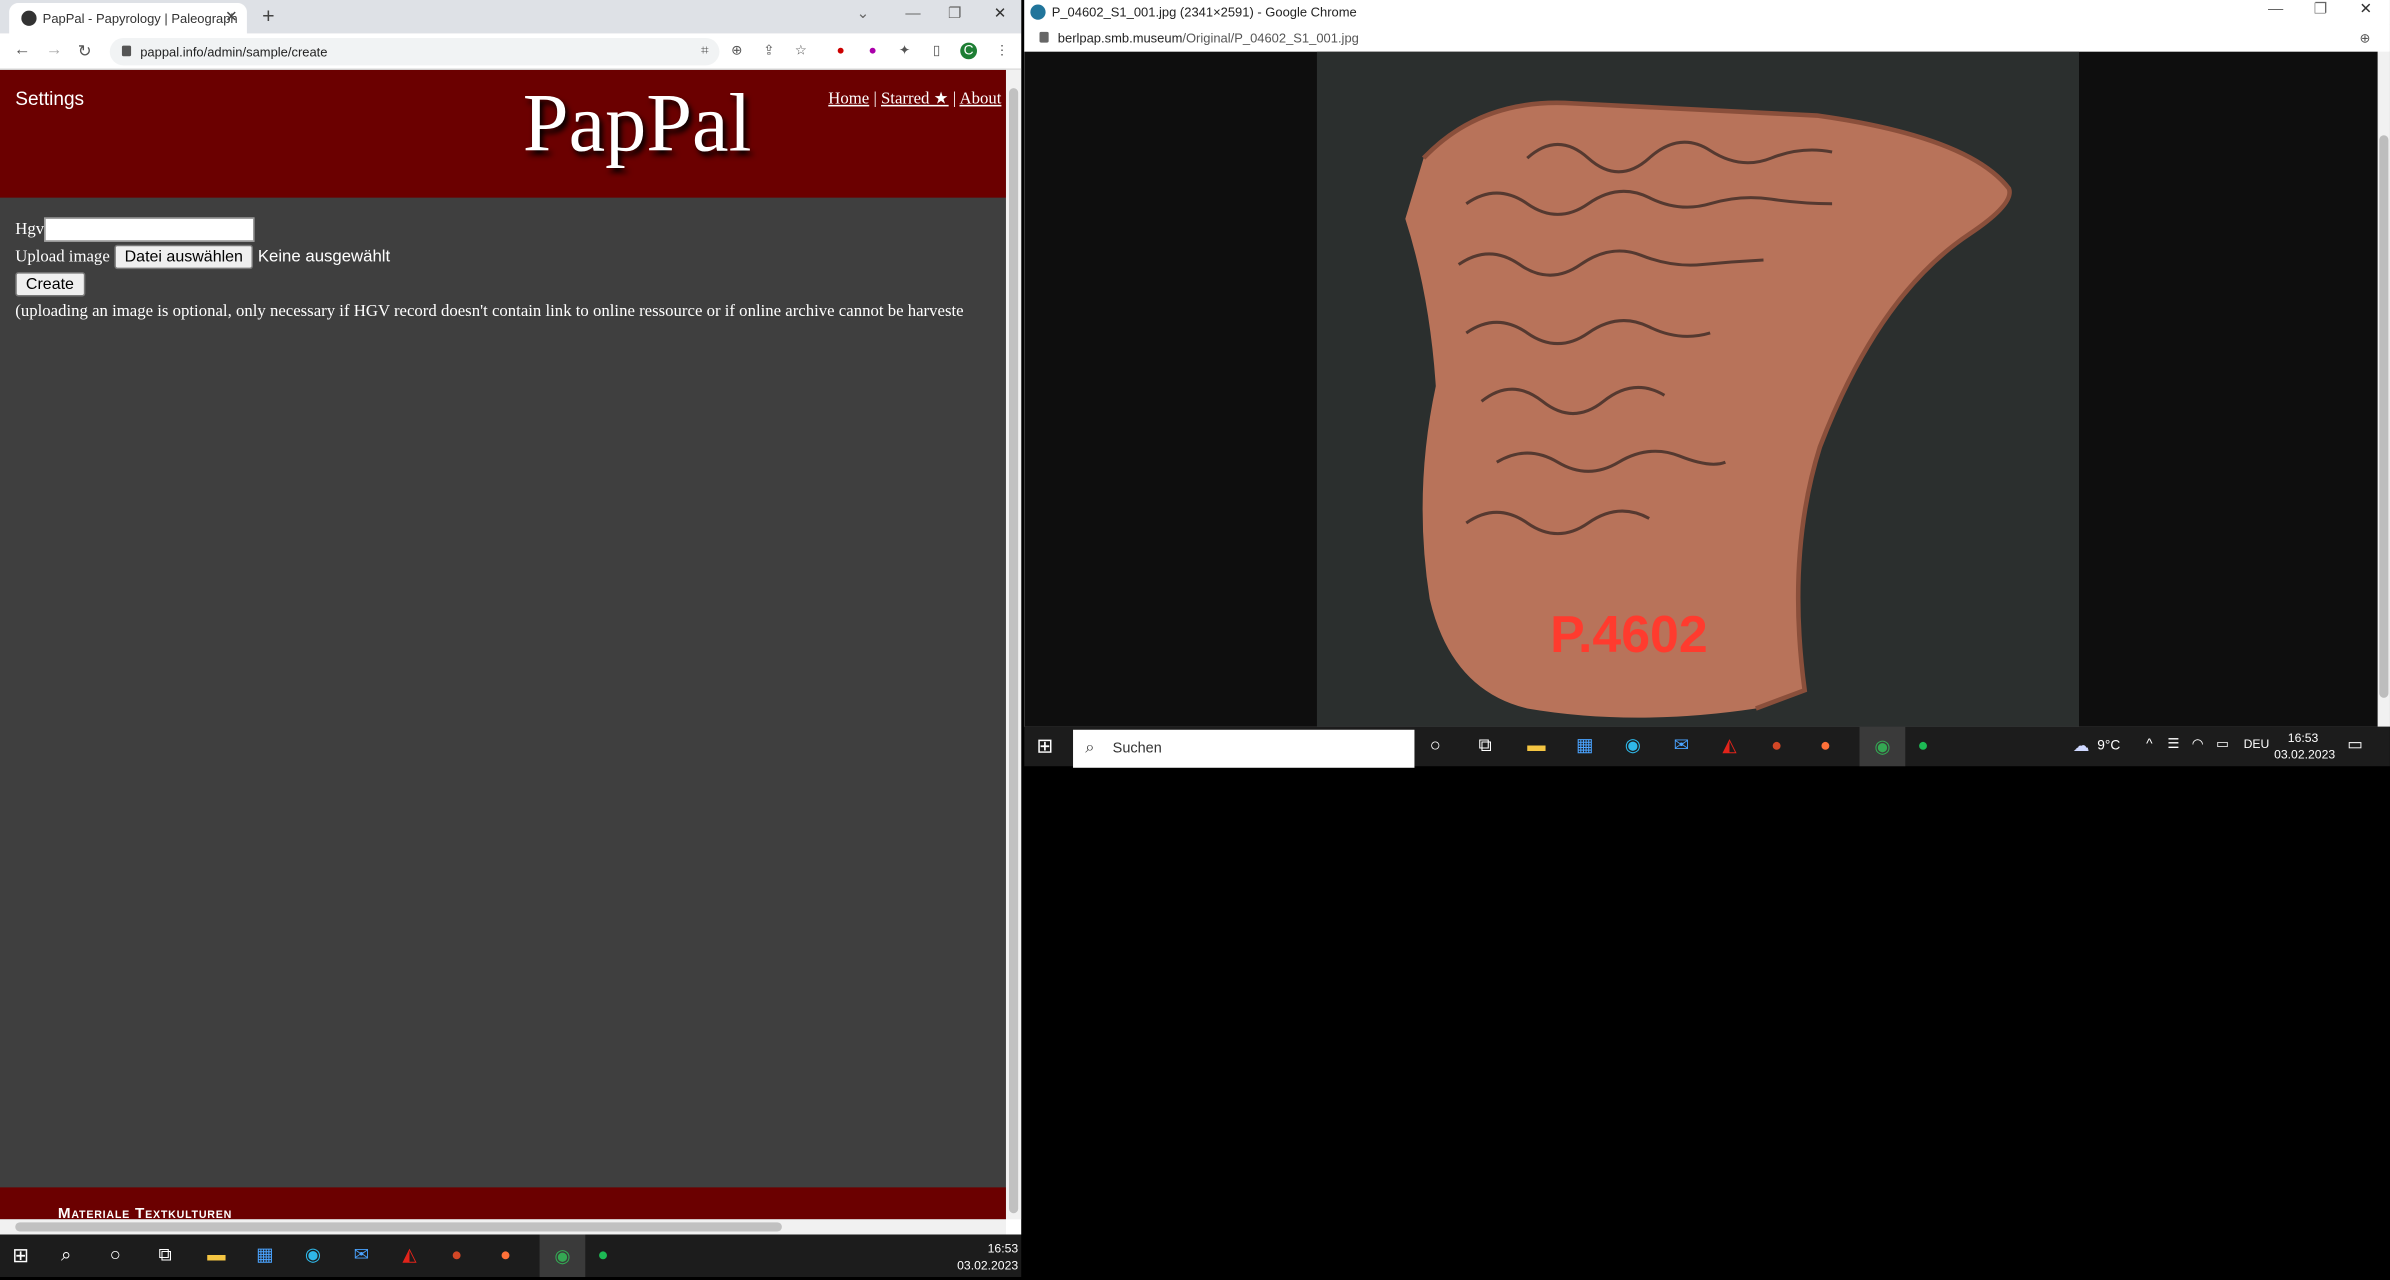 The image size is (2390, 1280). I want to click on menu-icon: ⋮, so click(1002, 51).